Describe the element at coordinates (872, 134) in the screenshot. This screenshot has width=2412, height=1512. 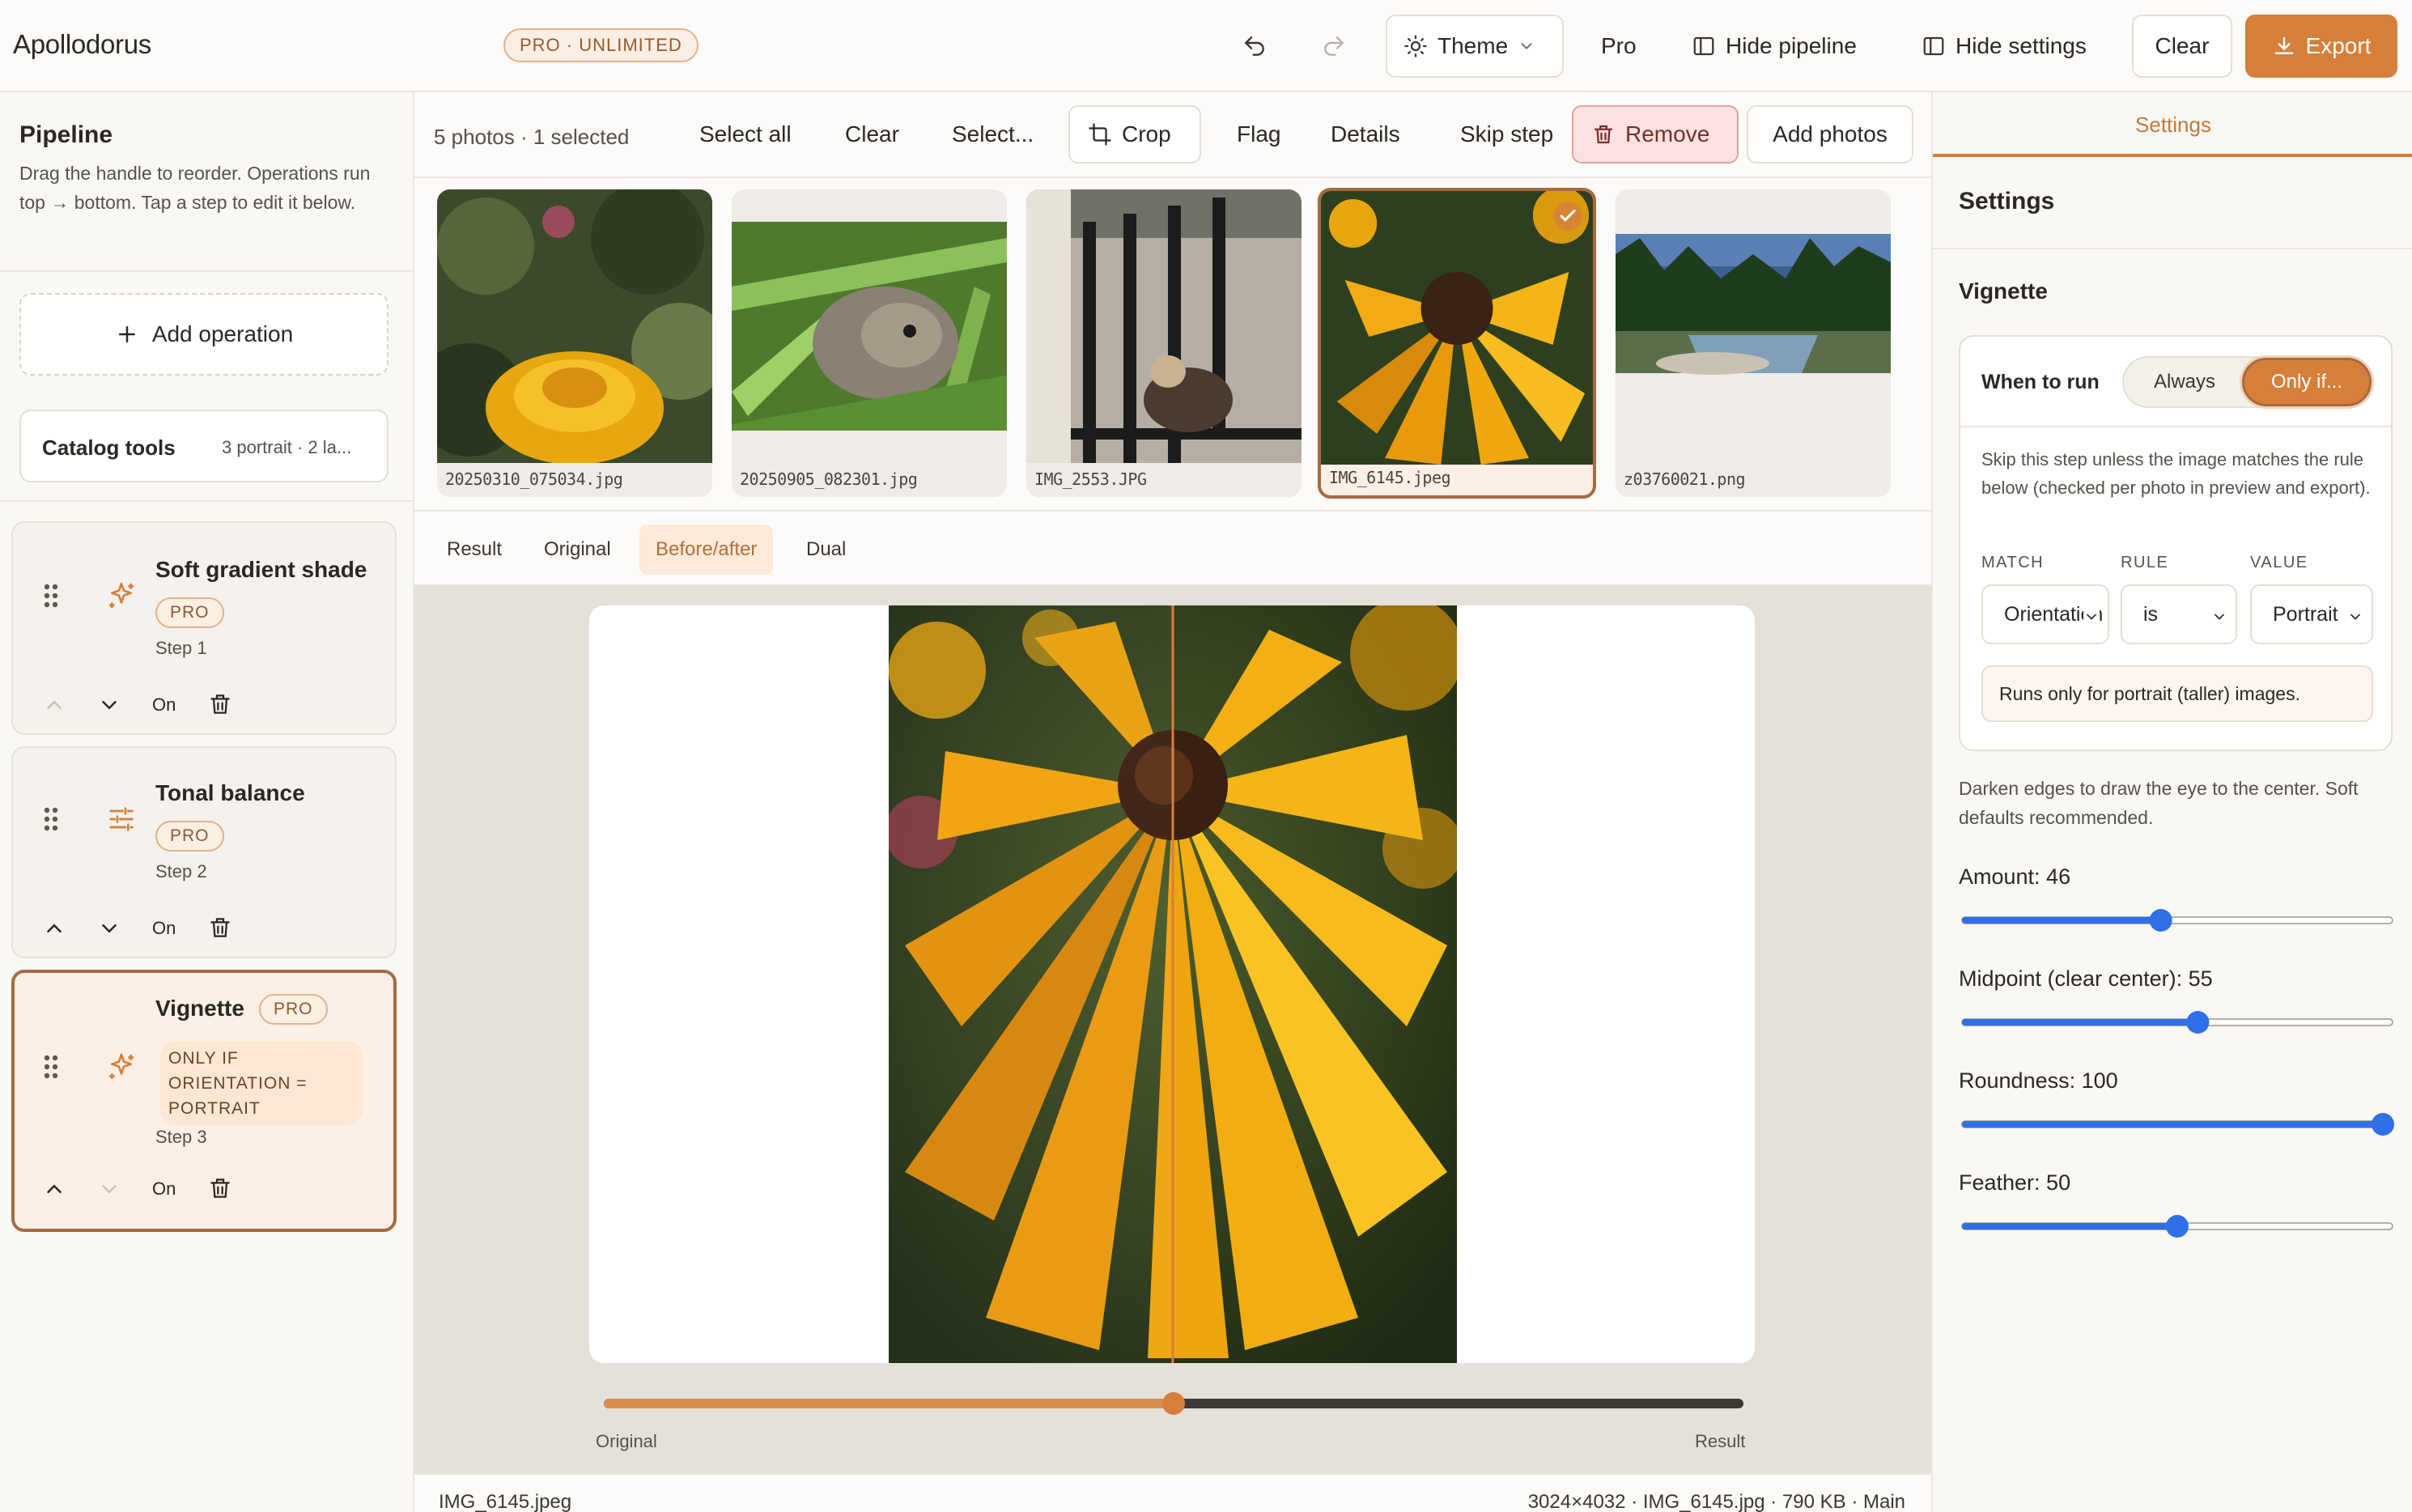
I see `clear-selection-button: Clear` at that location.